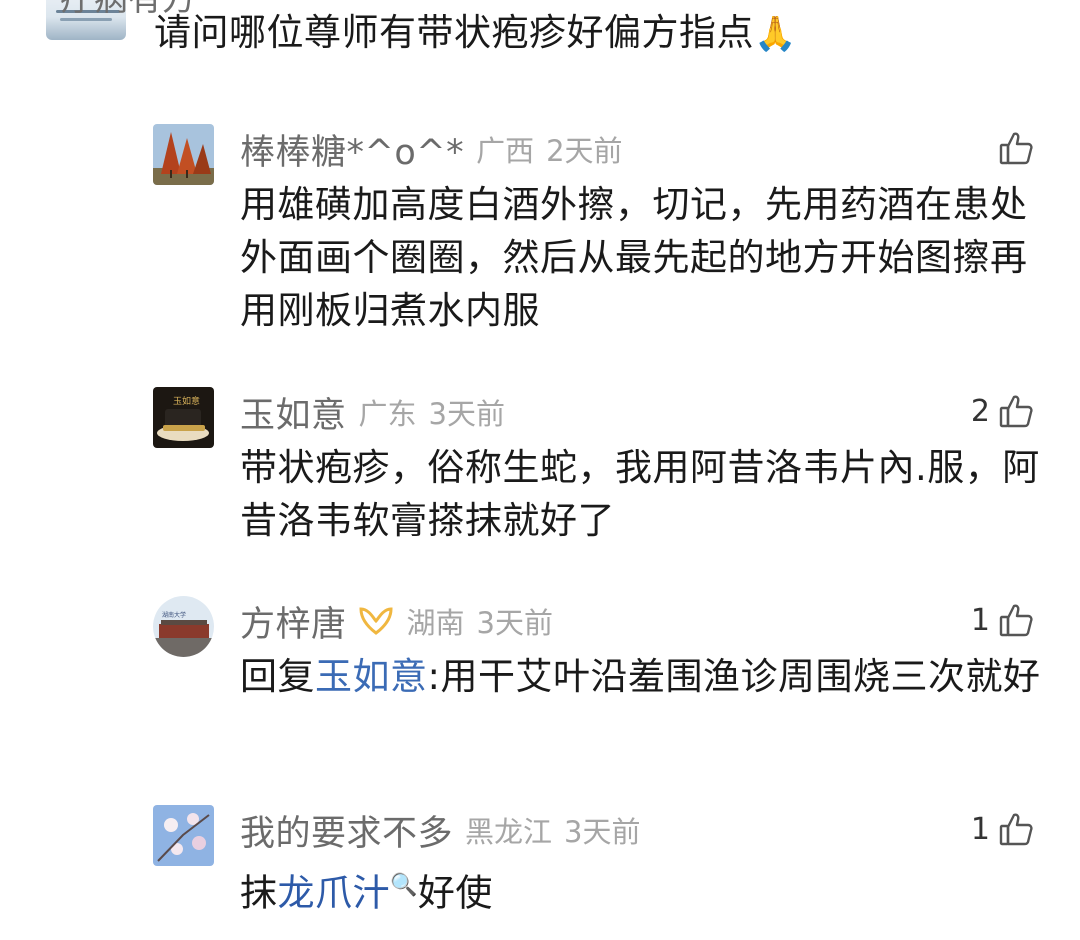 Image resolution: width=1080 pixels, height=940 pixels. I want to click on avatar: 玉如意, so click(183, 417).